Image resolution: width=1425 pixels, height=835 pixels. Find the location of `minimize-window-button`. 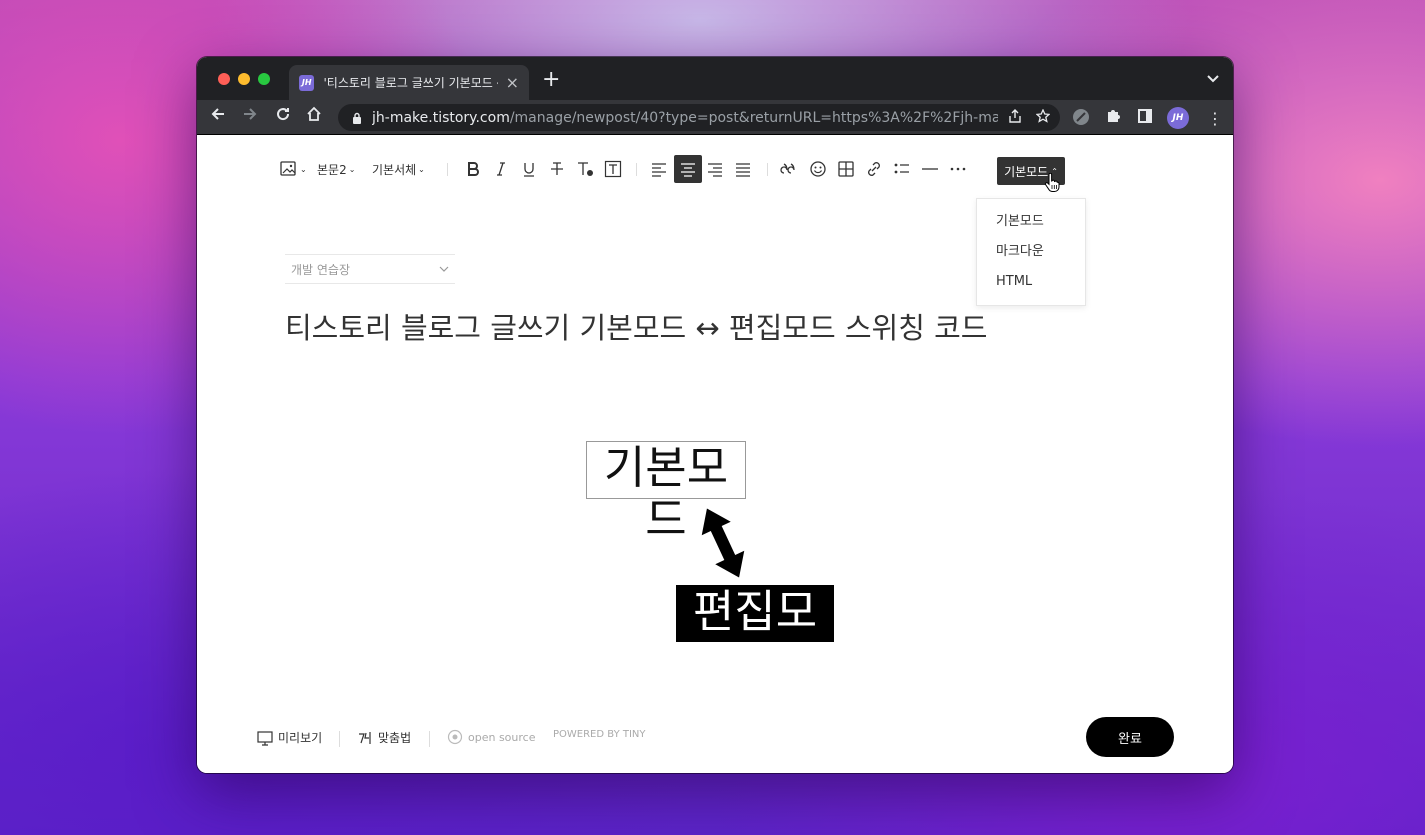

minimize-window-button is located at coordinates (244, 79).